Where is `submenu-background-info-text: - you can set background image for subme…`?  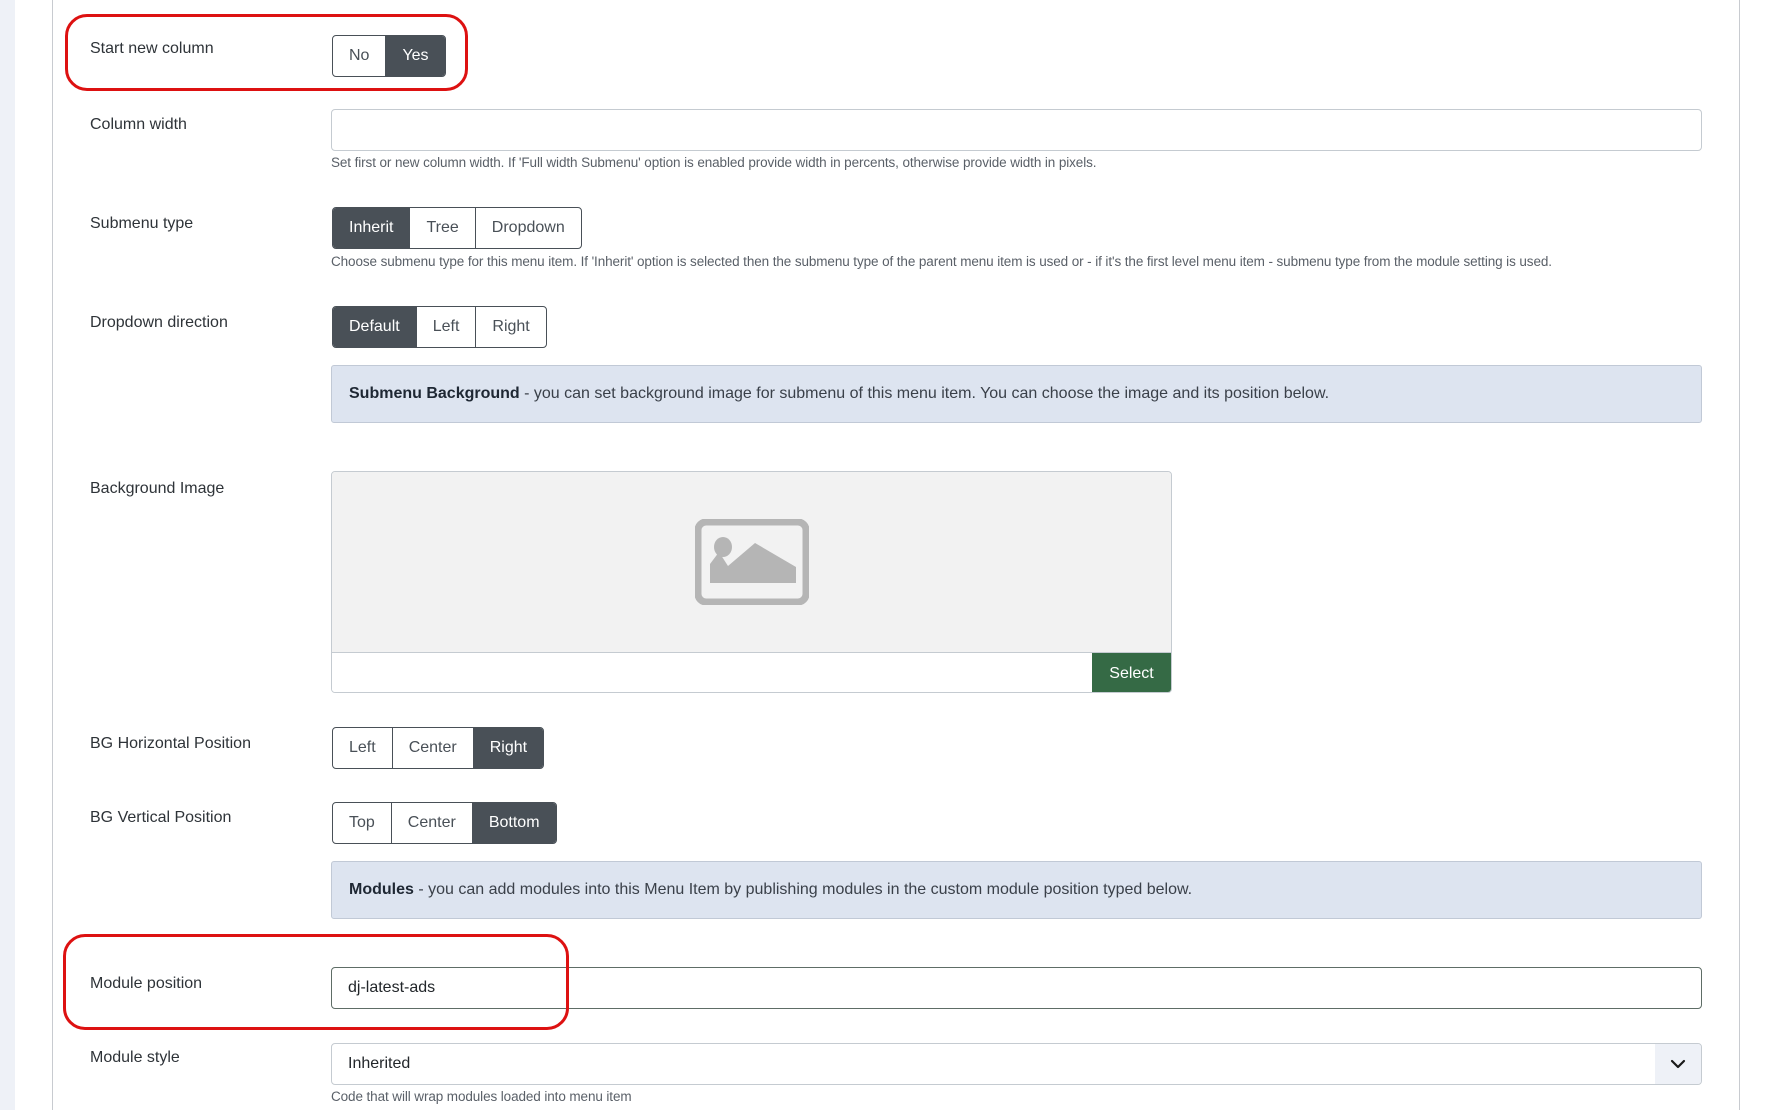 submenu-background-info-text: - you can set background image for subme… is located at coordinates (924, 393).